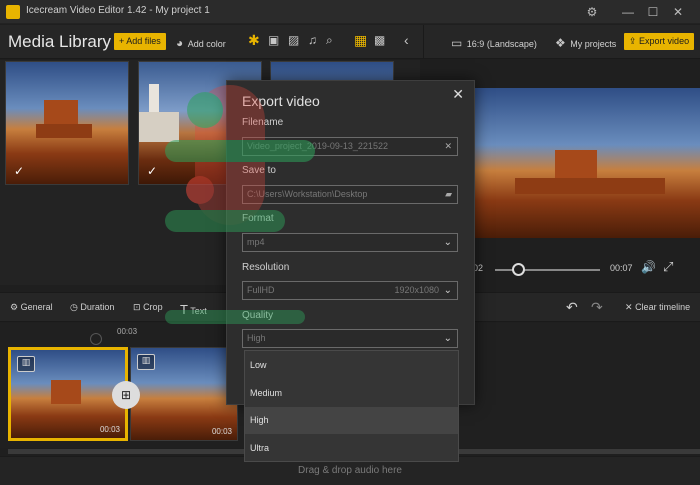 The image size is (700, 485). I want to click on quality-dropdown: Low Medium High Ultra, so click(351, 406).